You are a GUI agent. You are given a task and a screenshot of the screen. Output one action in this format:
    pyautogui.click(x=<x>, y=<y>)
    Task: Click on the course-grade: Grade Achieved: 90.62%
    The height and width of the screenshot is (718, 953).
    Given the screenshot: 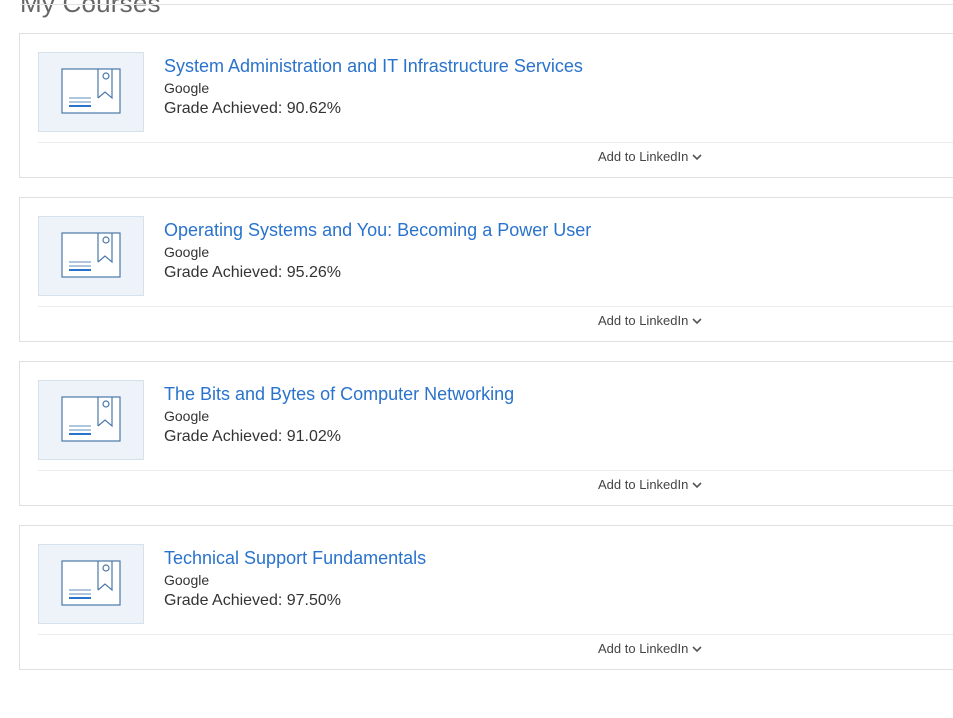 What is the action you would take?
    pyautogui.click(x=253, y=108)
    